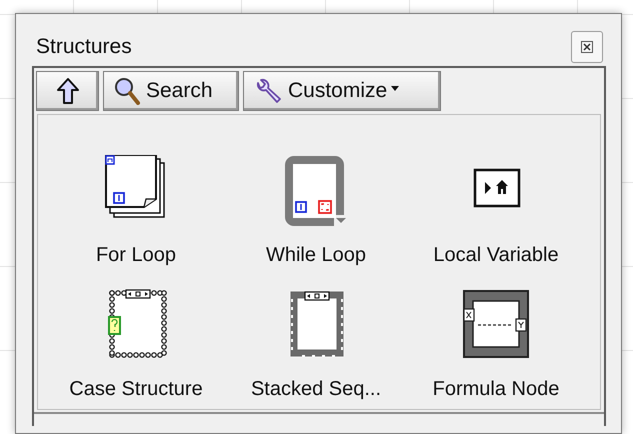 Image resolution: width=633 pixels, height=434 pixels. Describe the element at coordinates (127, 91) in the screenshot. I see `search-icon` at that location.